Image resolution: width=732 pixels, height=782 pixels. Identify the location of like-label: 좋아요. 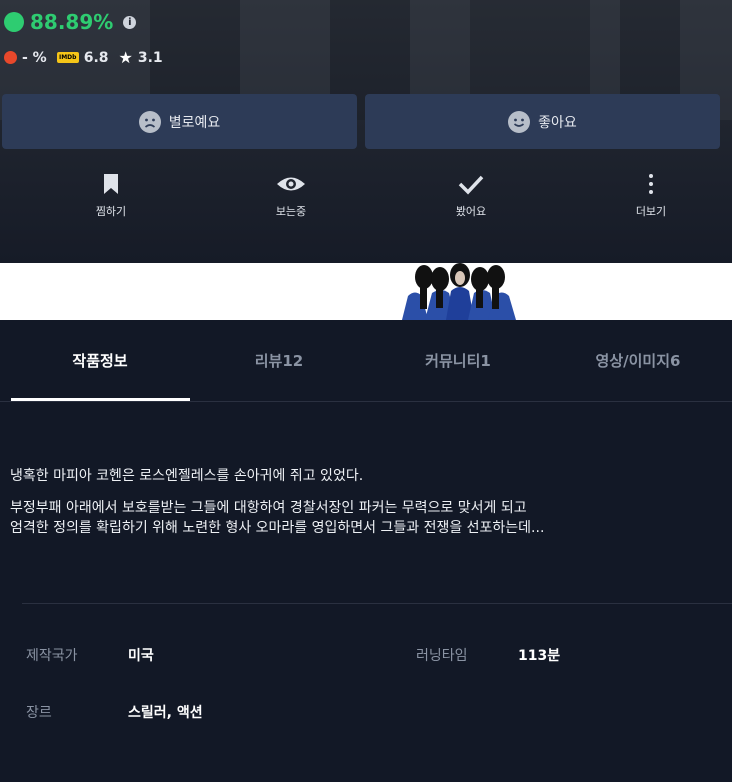
(557, 122).